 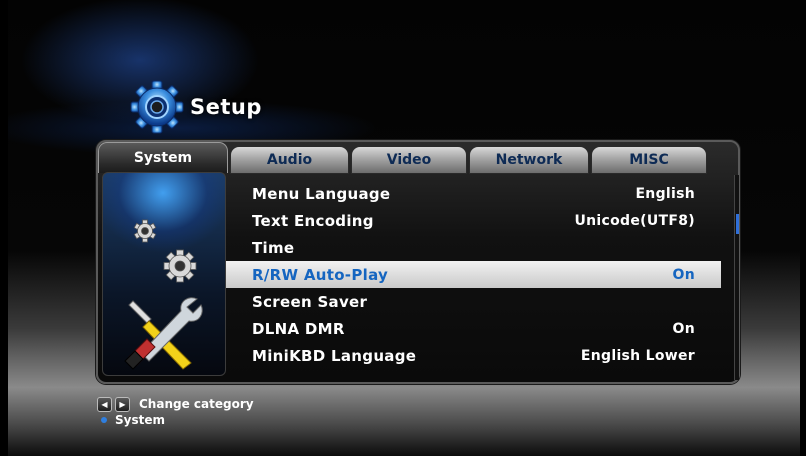 I want to click on setting-value: English, so click(x=665, y=193).